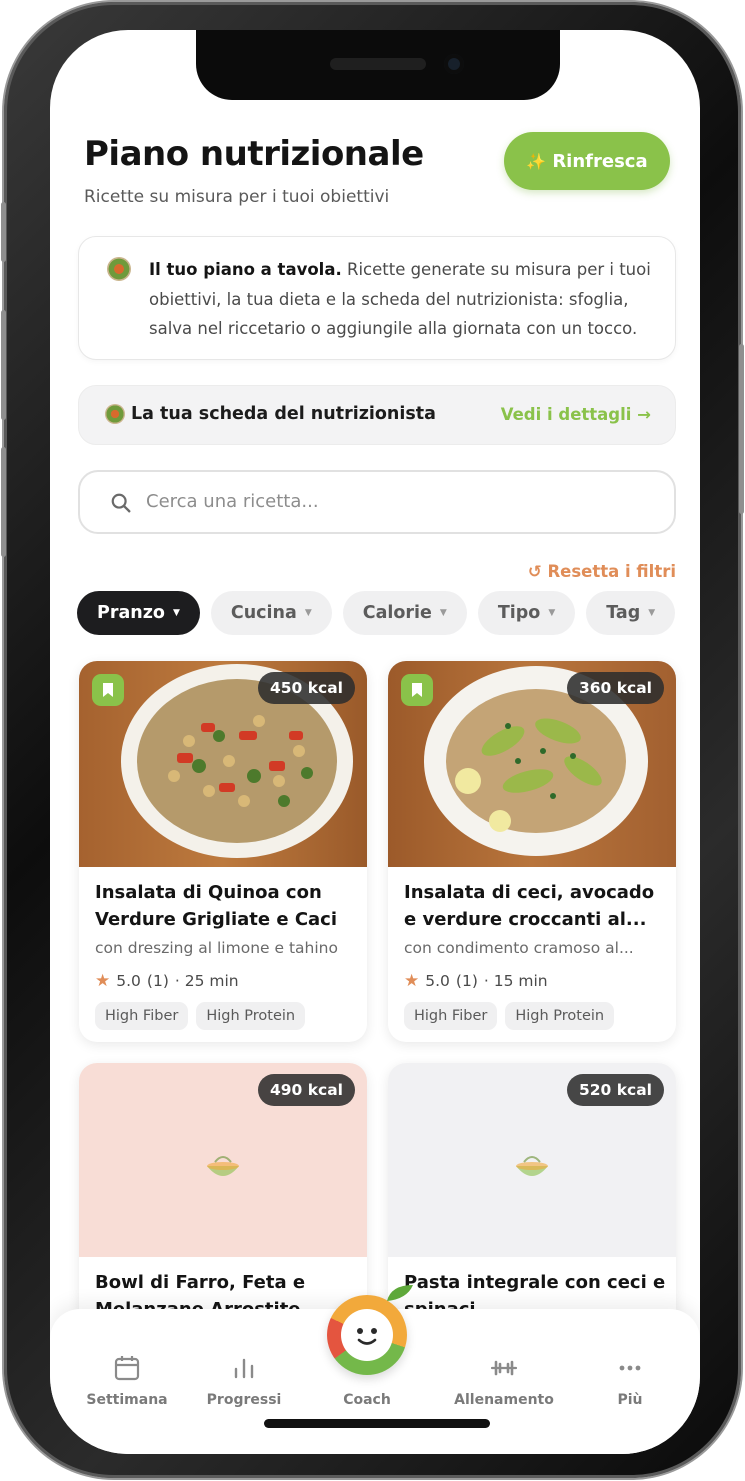  What do you see at coordinates (3, 502) in the screenshot?
I see `volume-down-button` at bounding box center [3, 502].